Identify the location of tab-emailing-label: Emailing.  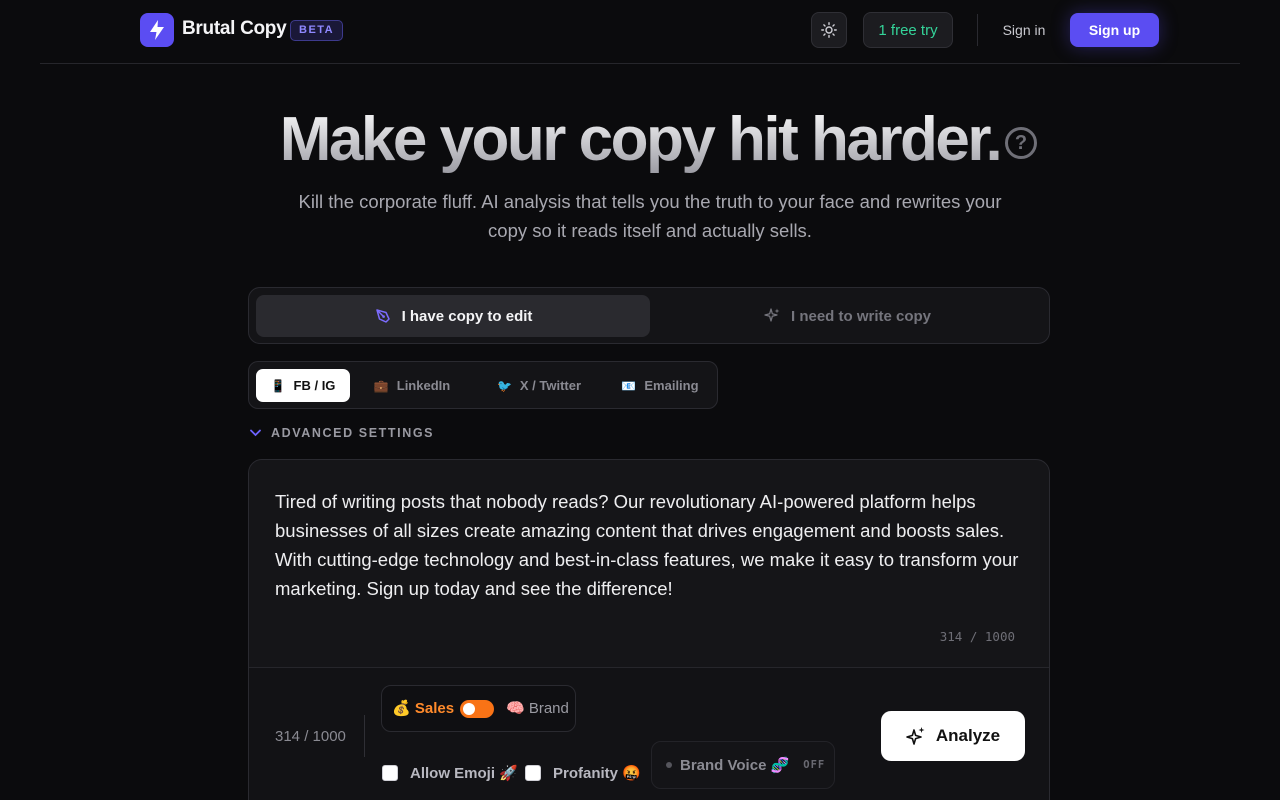
(671, 385).